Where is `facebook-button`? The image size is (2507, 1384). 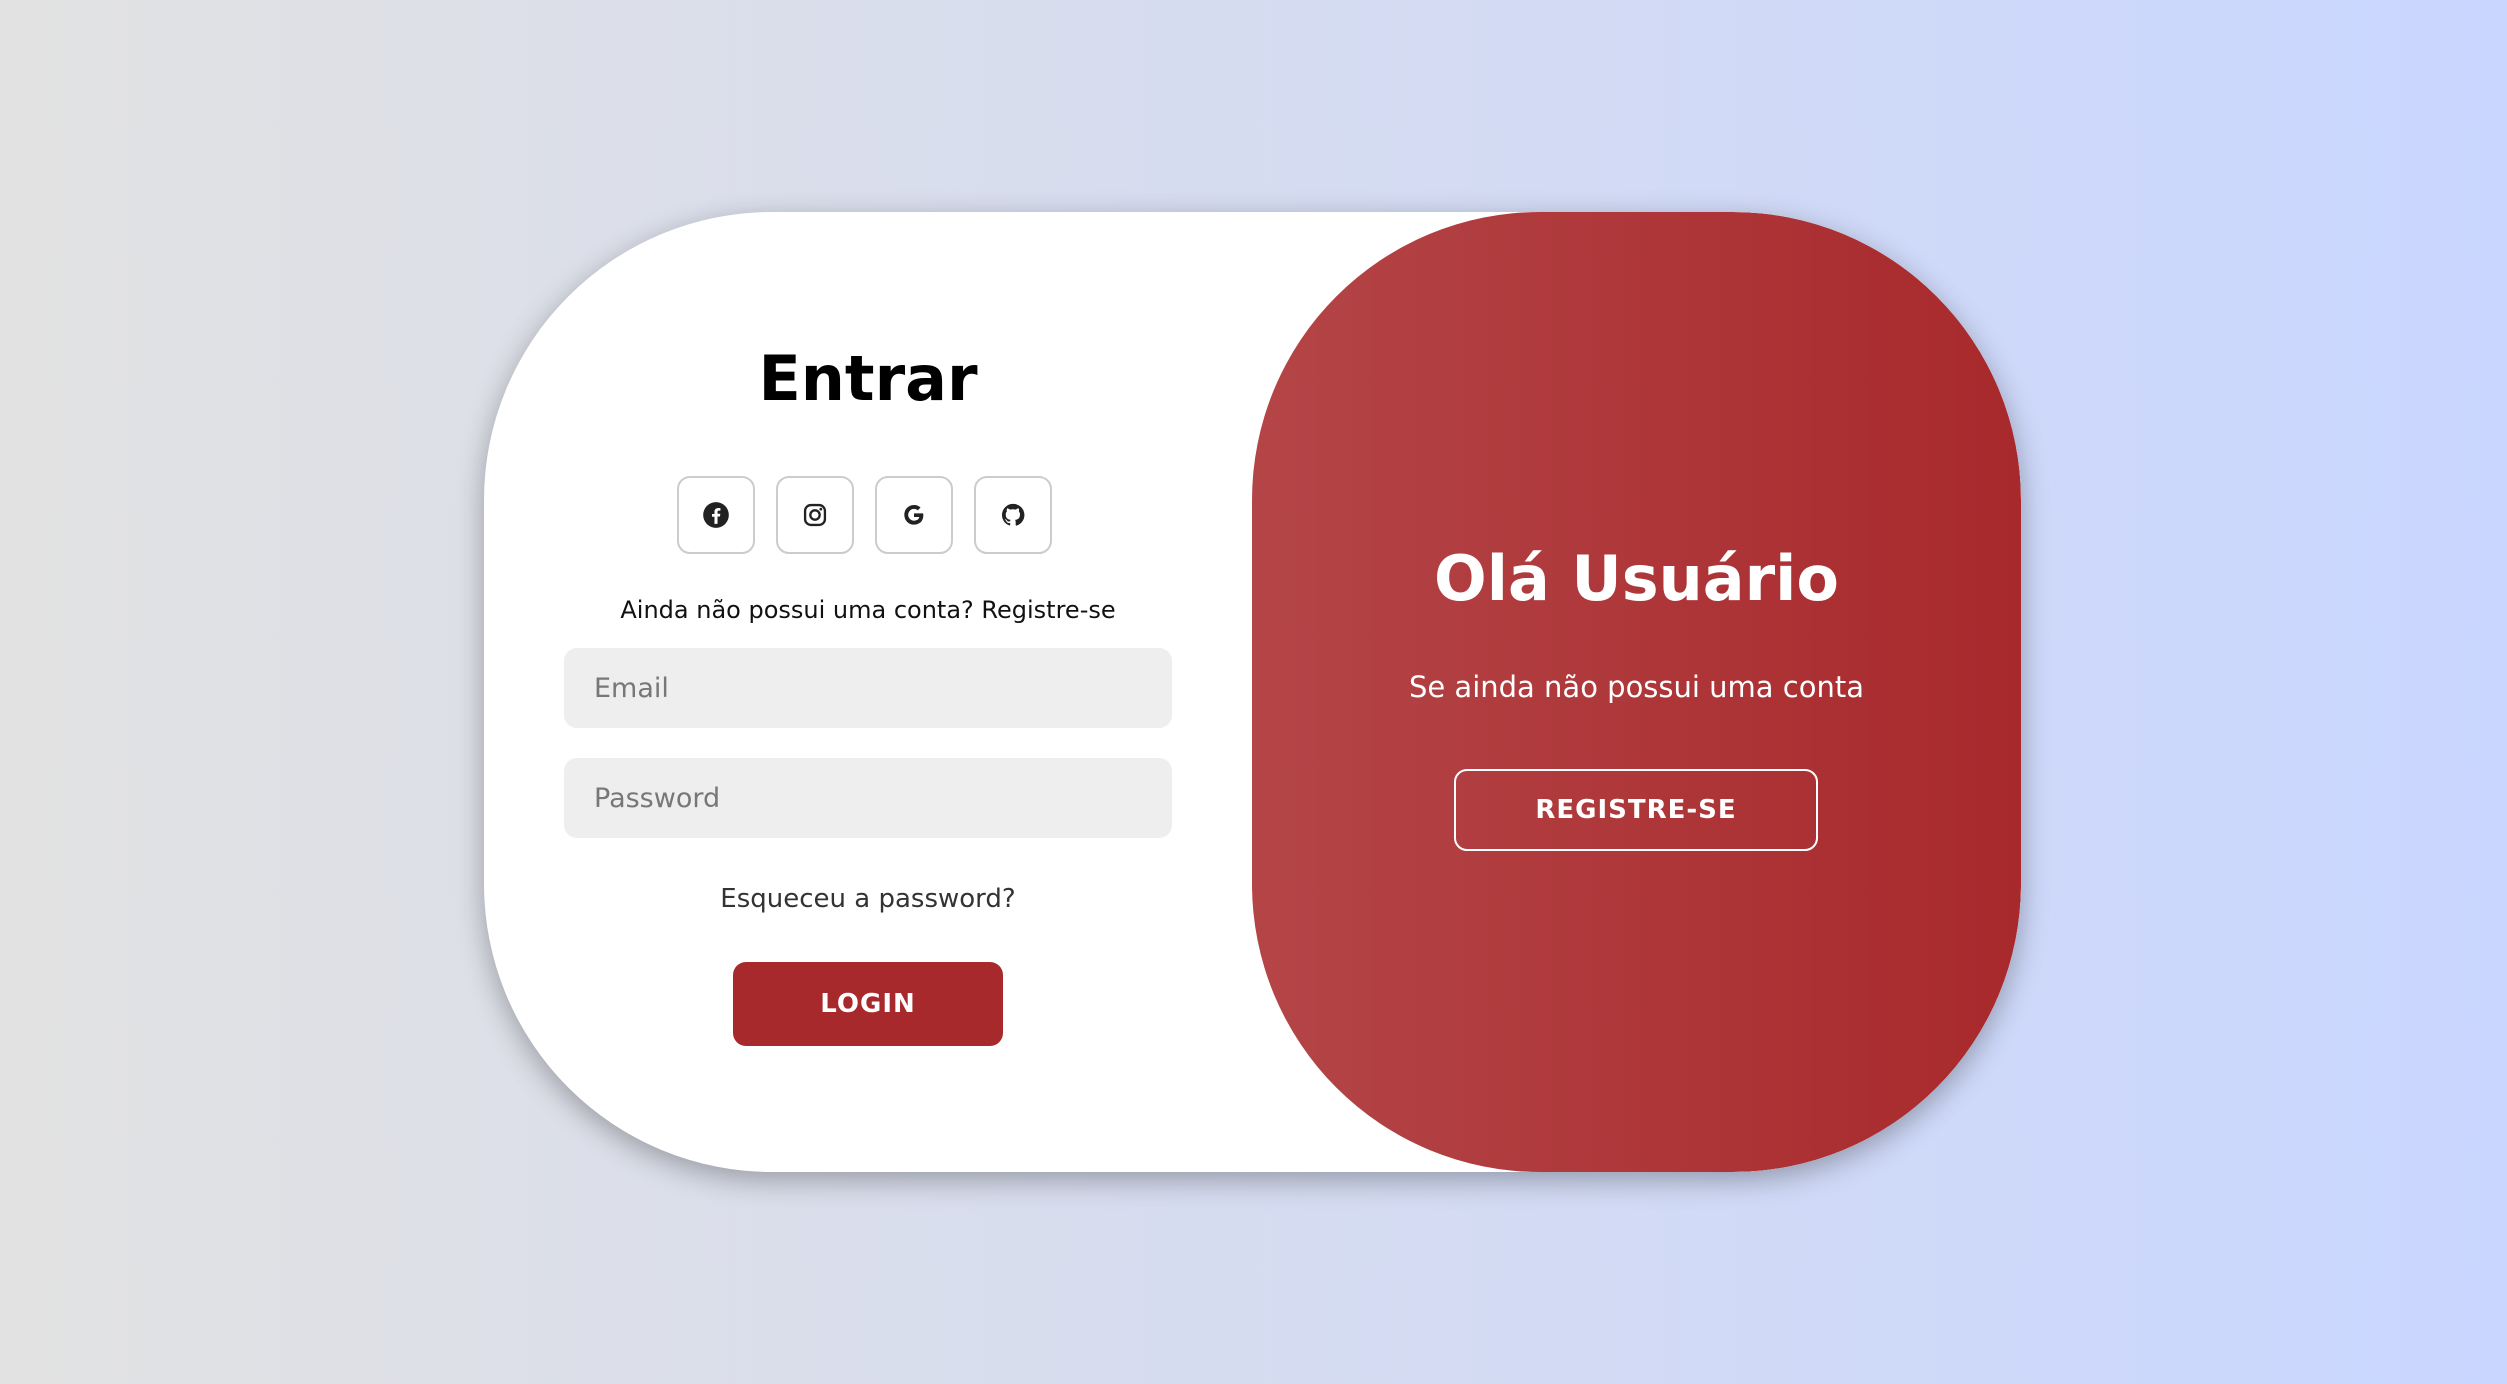
facebook-button is located at coordinates (716, 515).